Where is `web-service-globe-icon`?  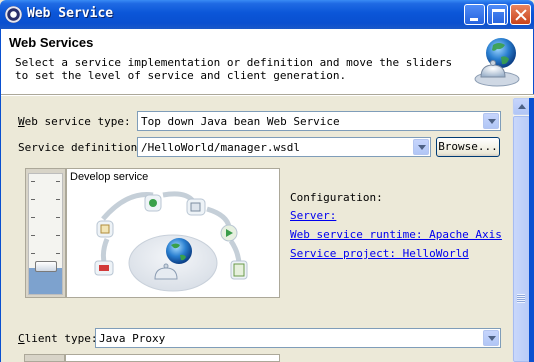 web-service-globe-icon is located at coordinates (497, 62).